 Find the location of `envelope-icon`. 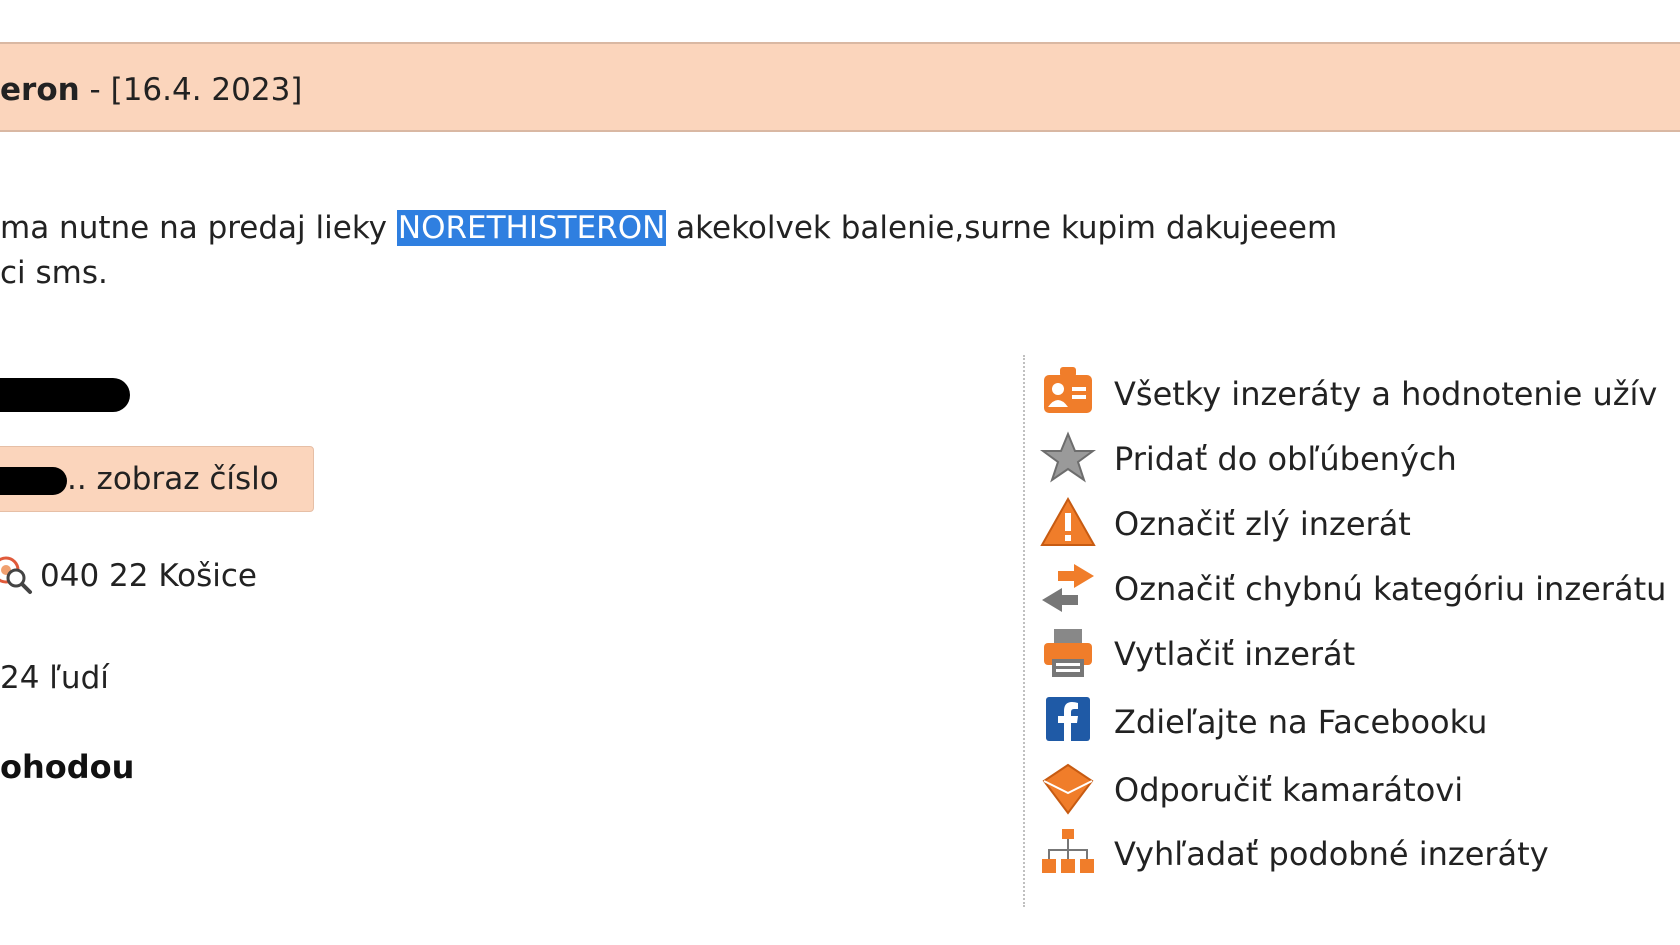

envelope-icon is located at coordinates (1068, 789).